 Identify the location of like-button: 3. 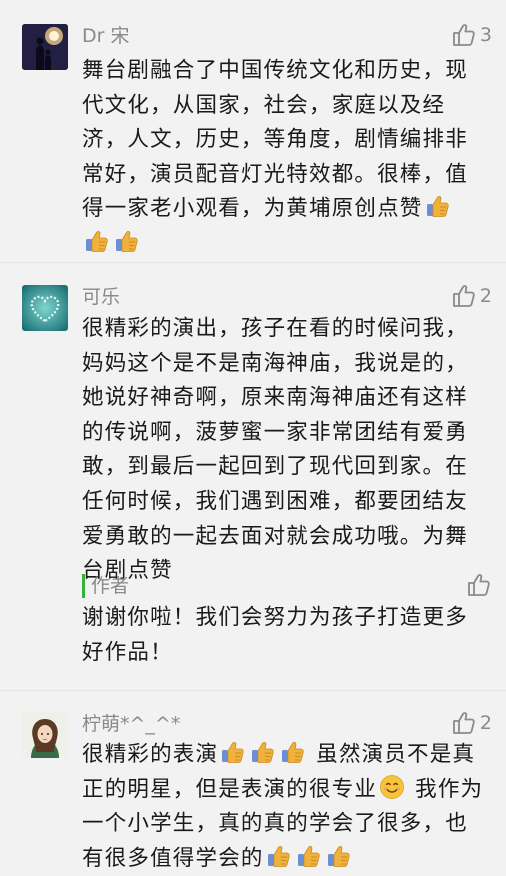
(471, 35).